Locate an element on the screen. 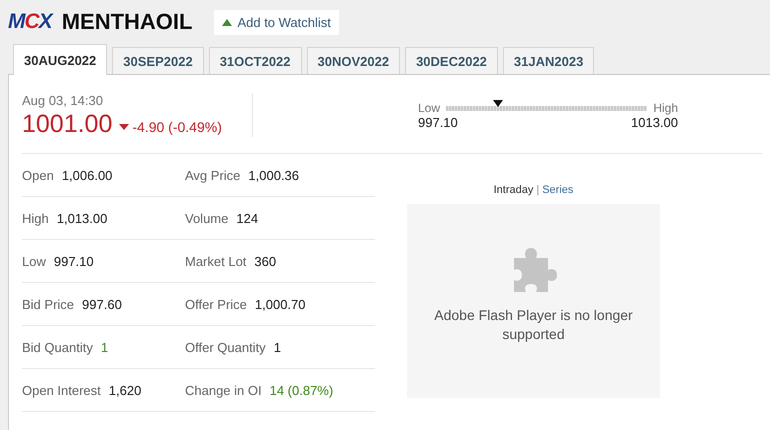  stat-label: Open is located at coordinates (38, 175).